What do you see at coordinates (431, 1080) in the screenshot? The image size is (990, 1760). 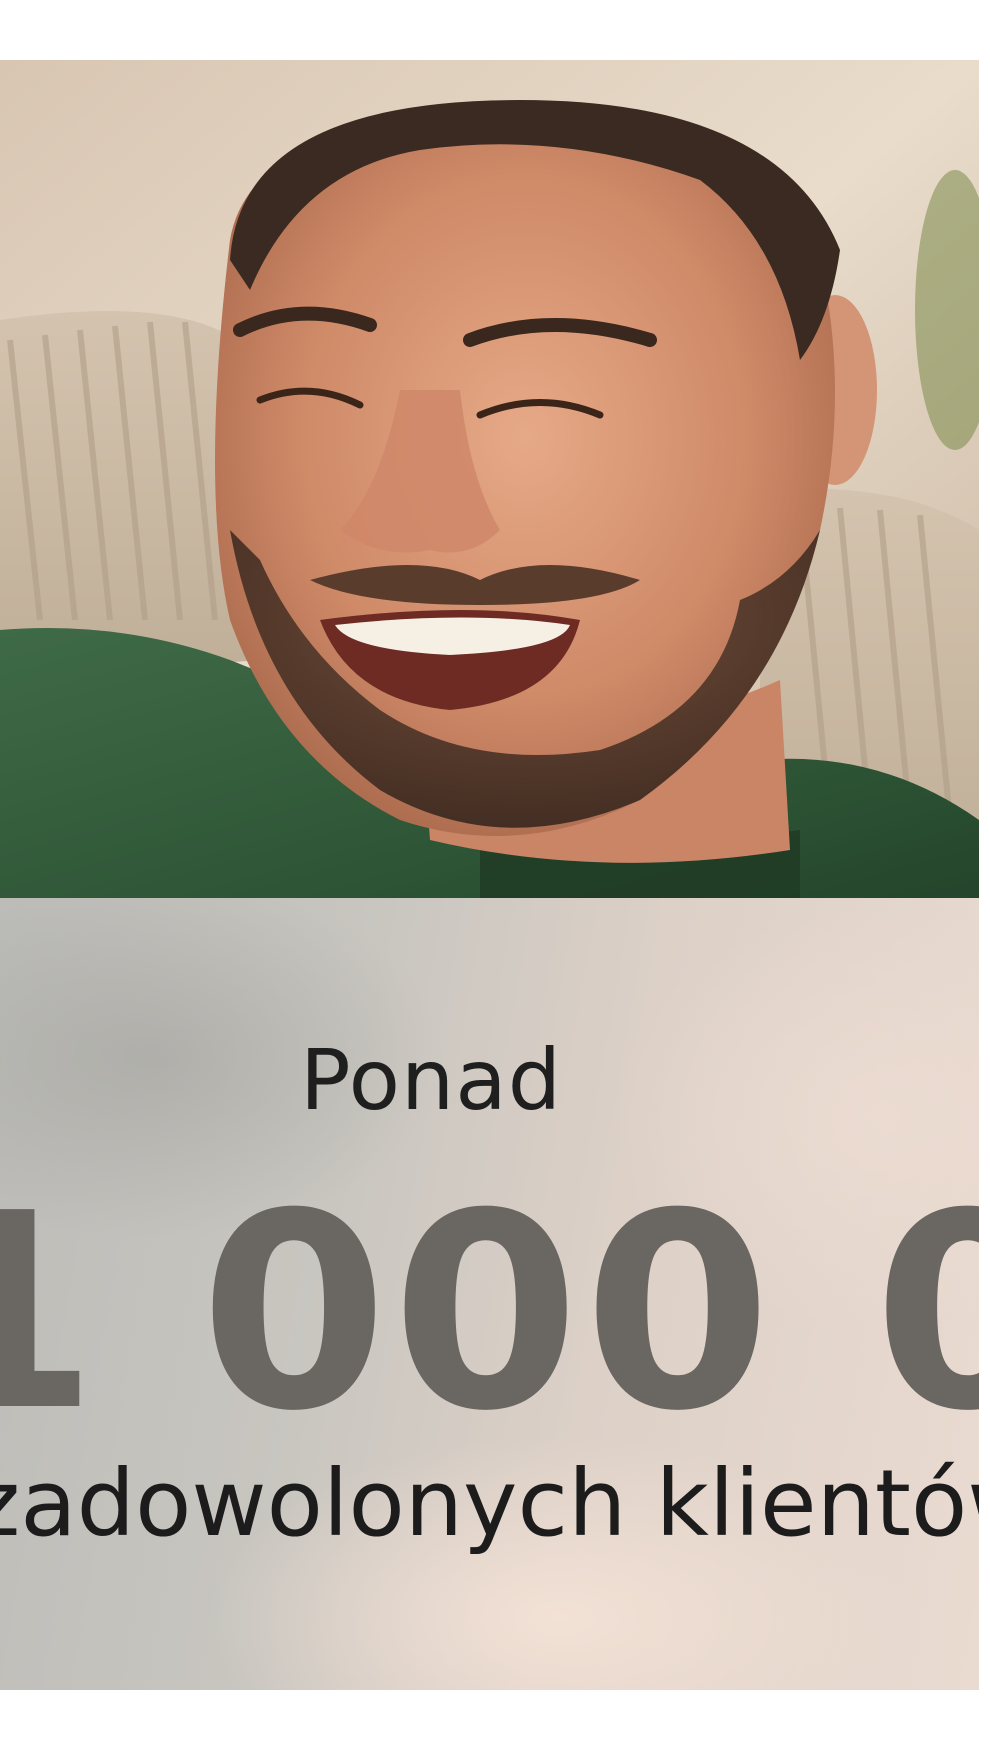 I see `stat-prefix: Ponad` at bounding box center [431, 1080].